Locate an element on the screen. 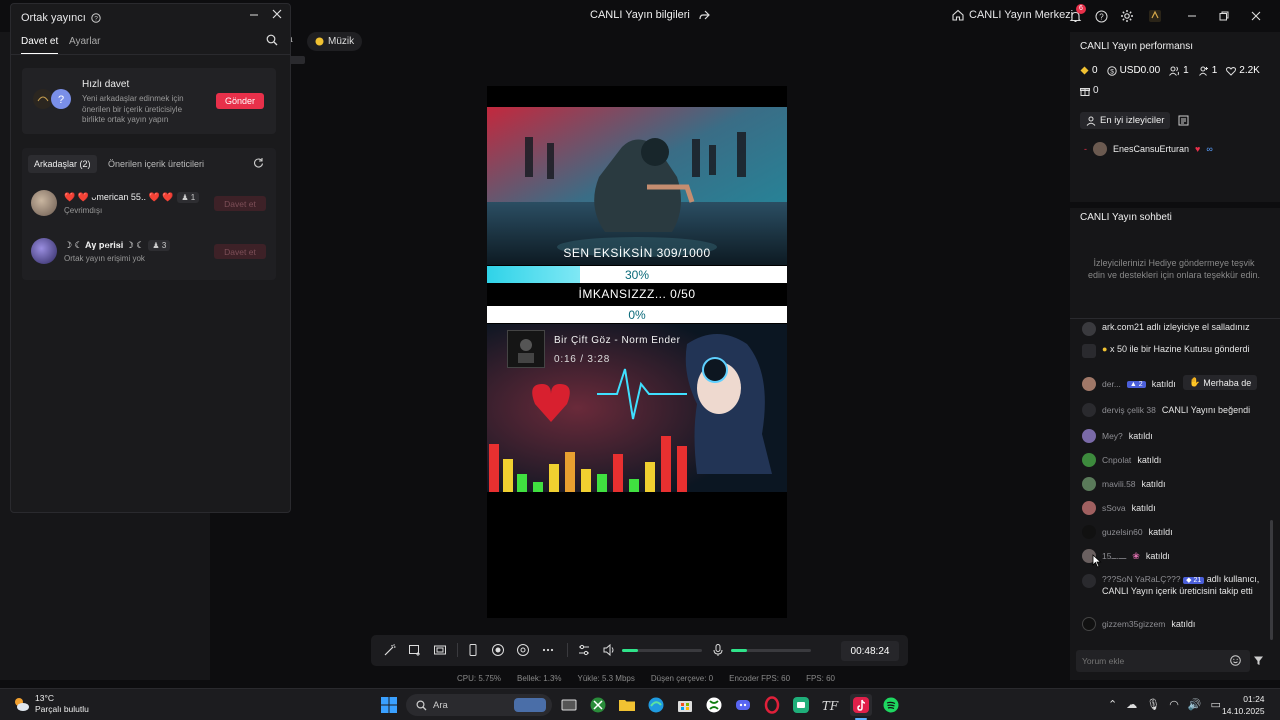 This screenshot has width=1280, height=720. magic-wand-icon is located at coordinates (390, 650).